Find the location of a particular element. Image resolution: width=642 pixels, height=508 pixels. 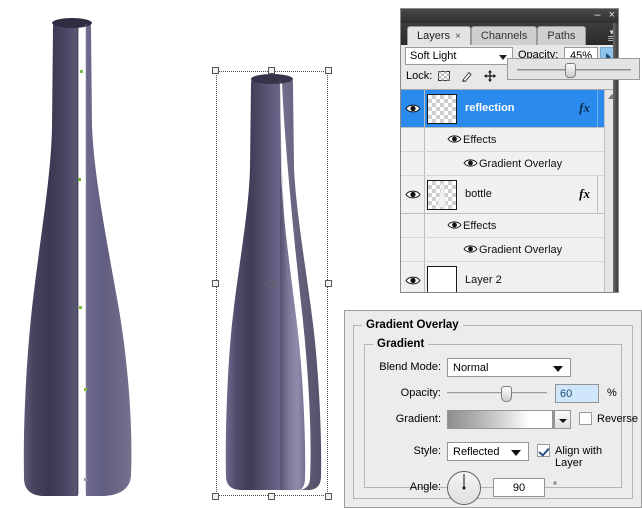

panel-titlebar: – × is located at coordinates (509, 16).